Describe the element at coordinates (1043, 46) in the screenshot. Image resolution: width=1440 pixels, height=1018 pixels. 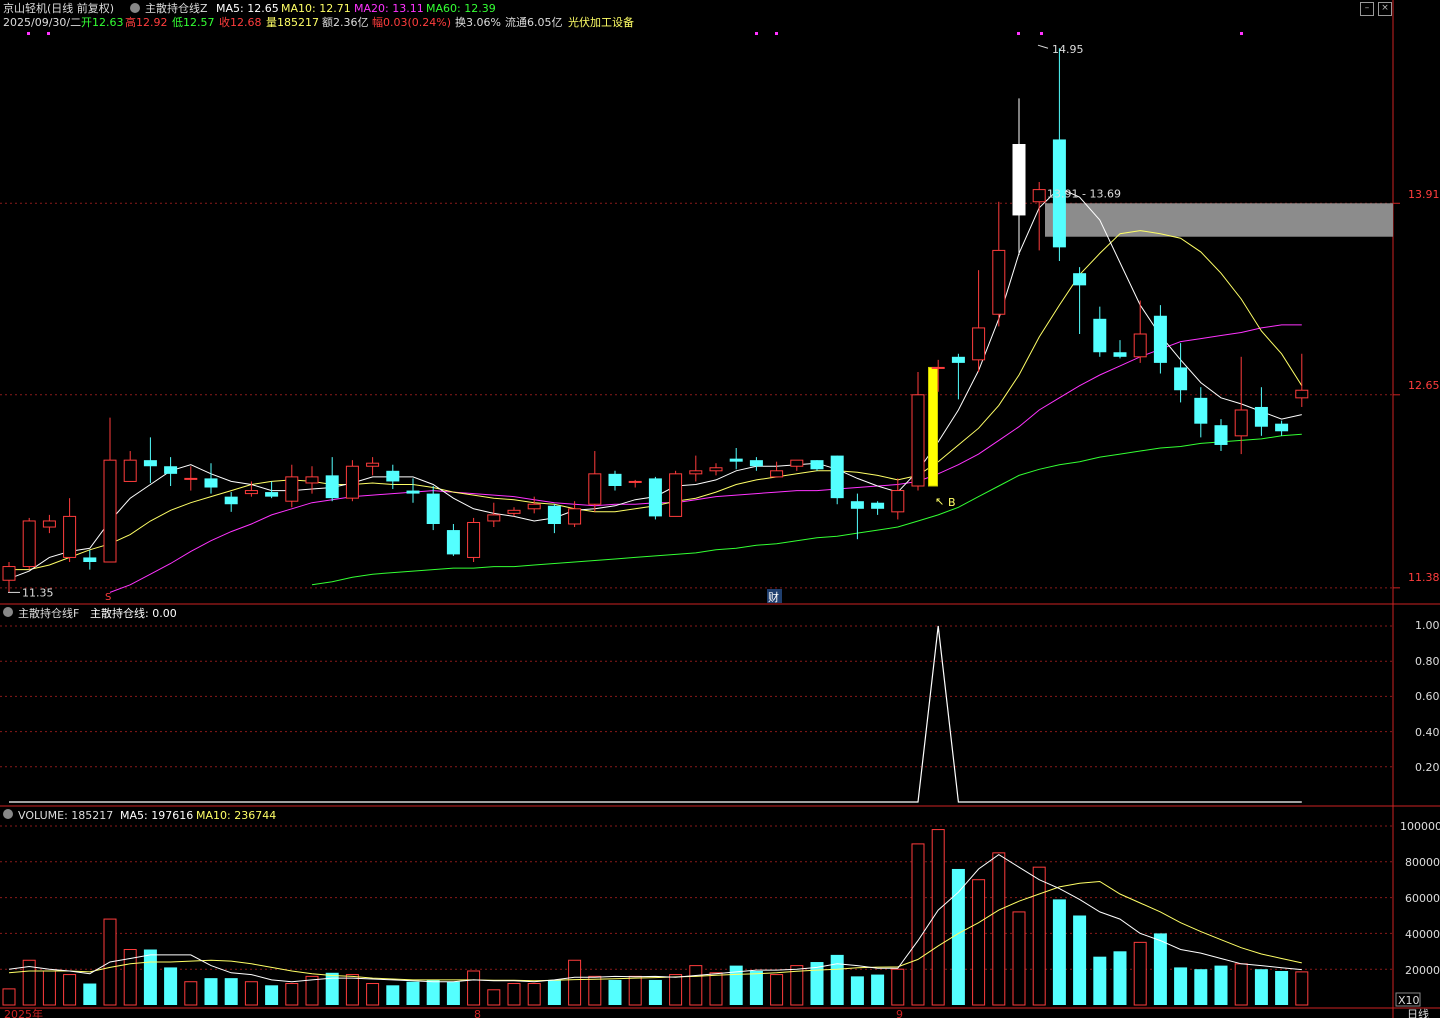
I see `high-pointer` at that location.